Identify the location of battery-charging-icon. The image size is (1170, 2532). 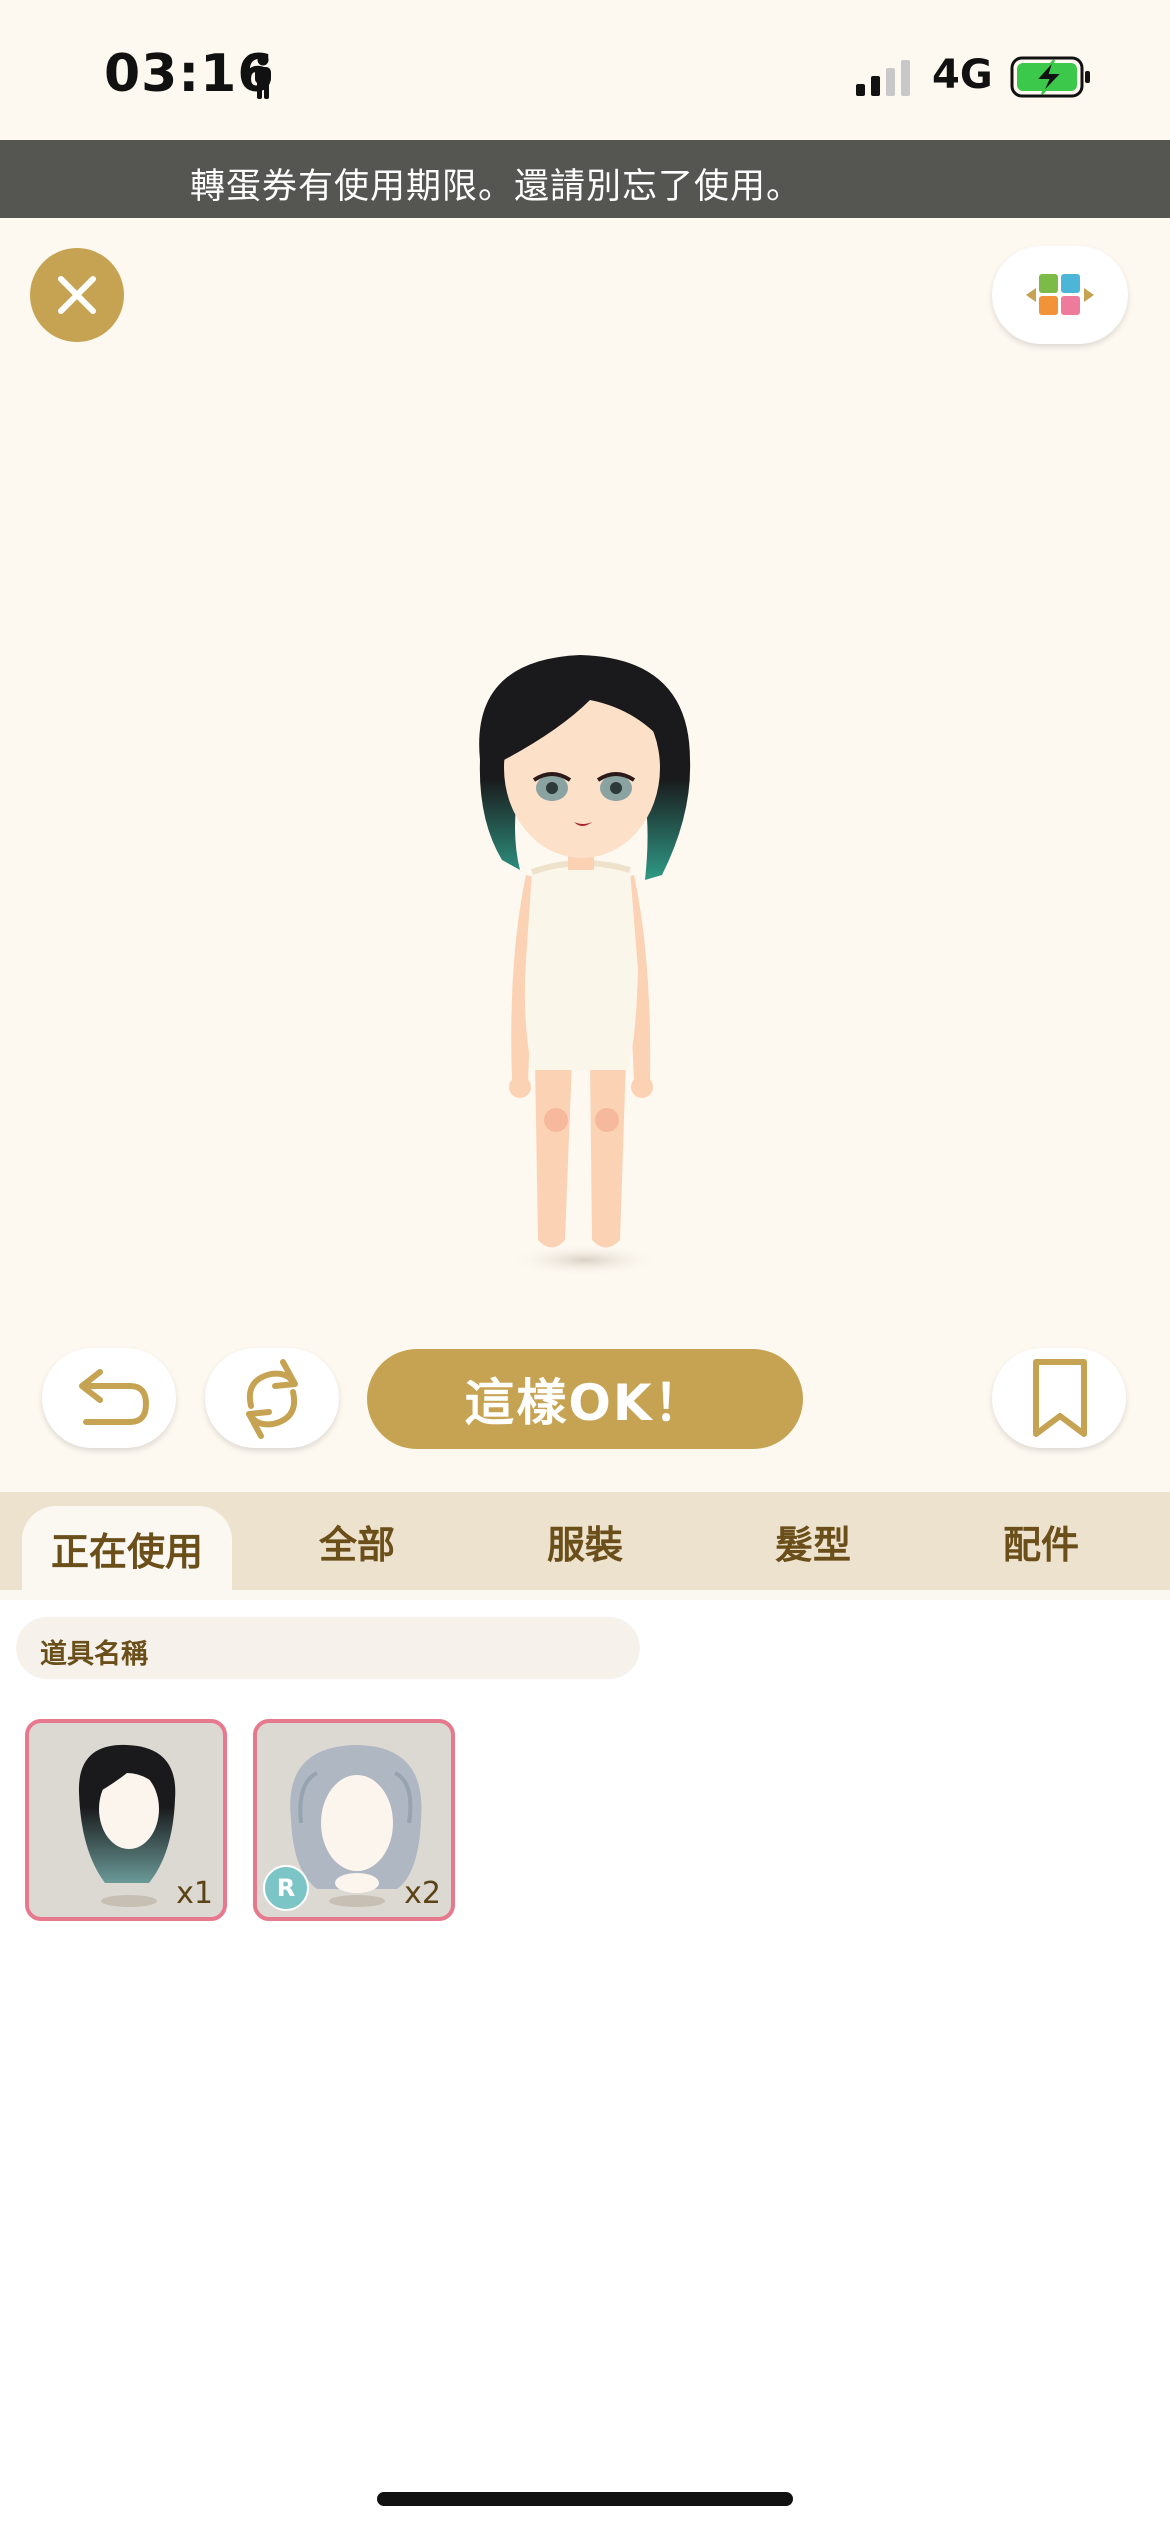
(1050, 77).